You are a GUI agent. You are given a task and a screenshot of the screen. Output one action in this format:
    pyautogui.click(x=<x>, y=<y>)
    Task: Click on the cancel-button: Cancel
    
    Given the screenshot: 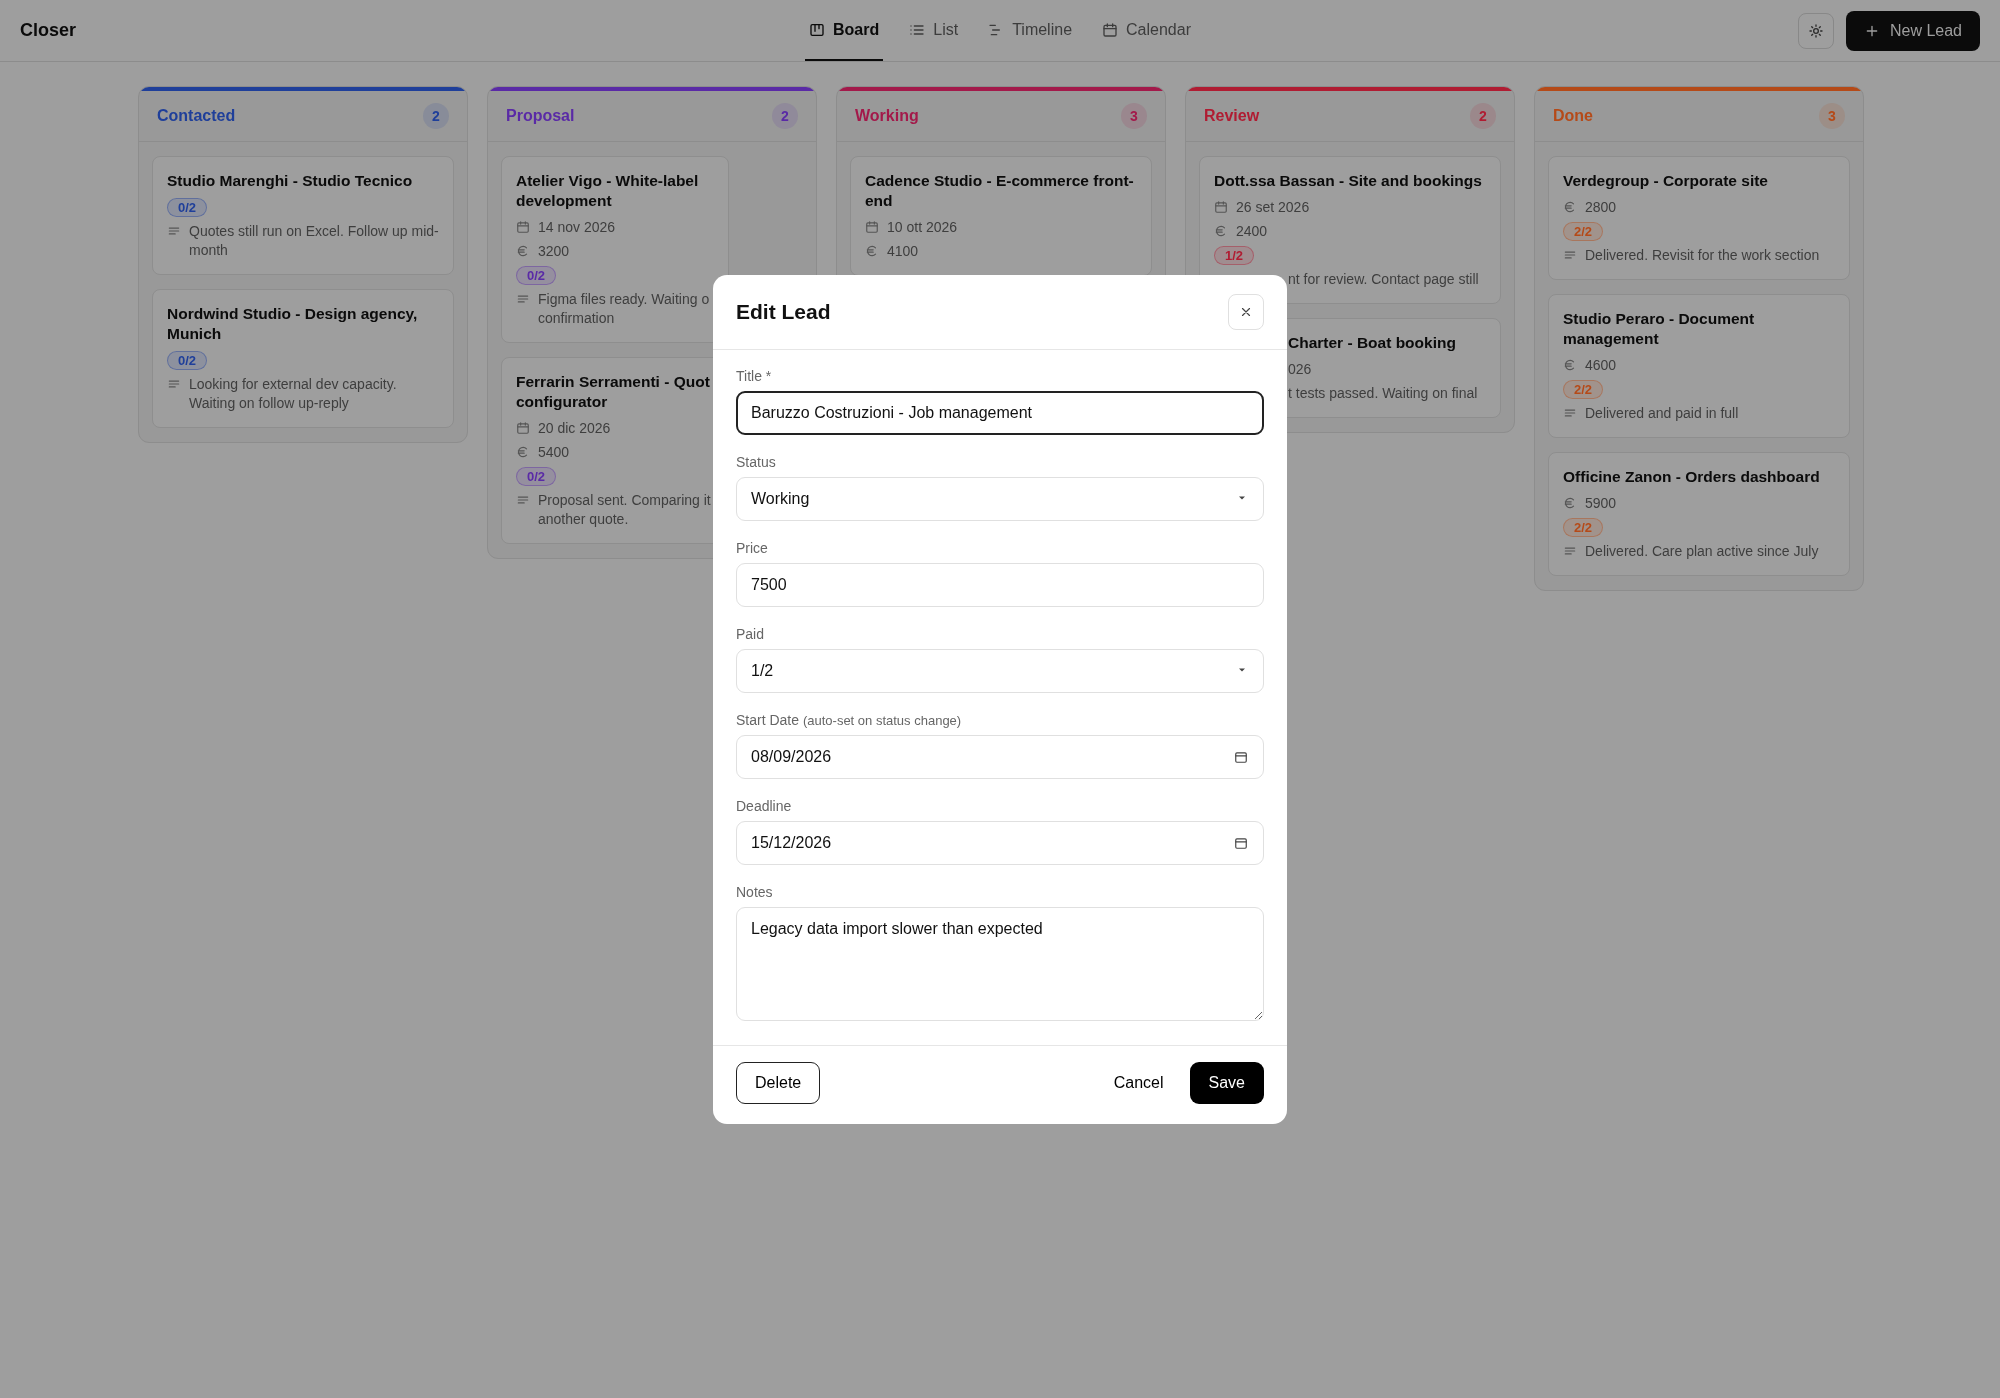 What is the action you would take?
    pyautogui.click(x=1138, y=1082)
    